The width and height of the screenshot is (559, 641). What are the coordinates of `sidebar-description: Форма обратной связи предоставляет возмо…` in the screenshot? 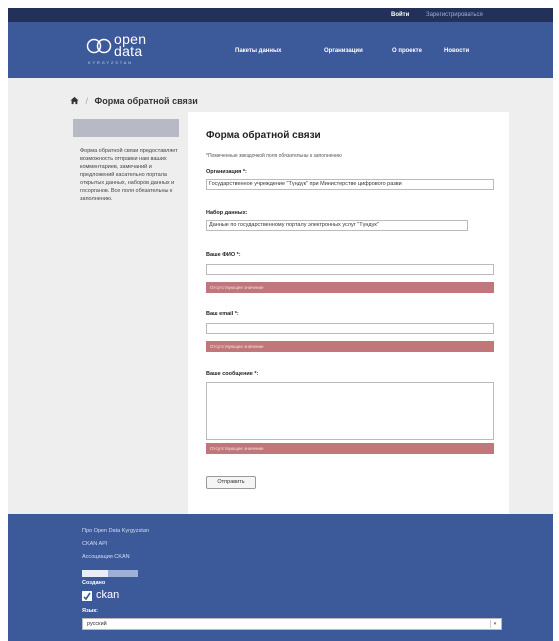 It's located at (129, 175).